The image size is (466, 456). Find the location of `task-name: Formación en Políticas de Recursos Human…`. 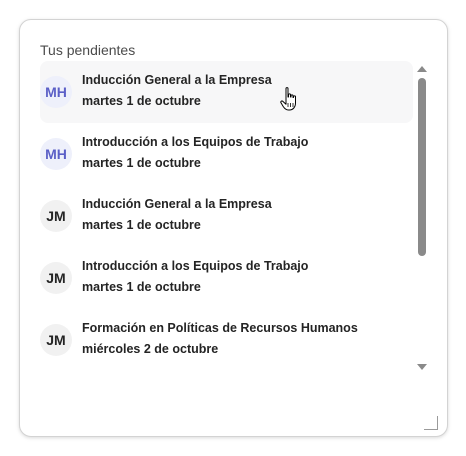

task-name: Formación en Políticas de Recursos Human… is located at coordinates (220, 328).